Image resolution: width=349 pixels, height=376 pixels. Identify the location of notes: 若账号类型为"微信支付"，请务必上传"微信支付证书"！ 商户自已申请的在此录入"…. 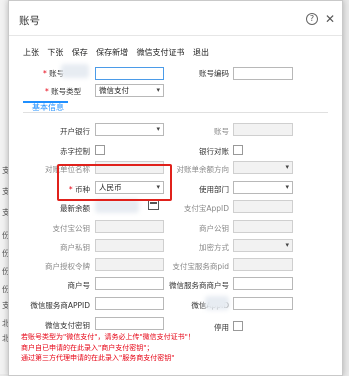
(108, 348).